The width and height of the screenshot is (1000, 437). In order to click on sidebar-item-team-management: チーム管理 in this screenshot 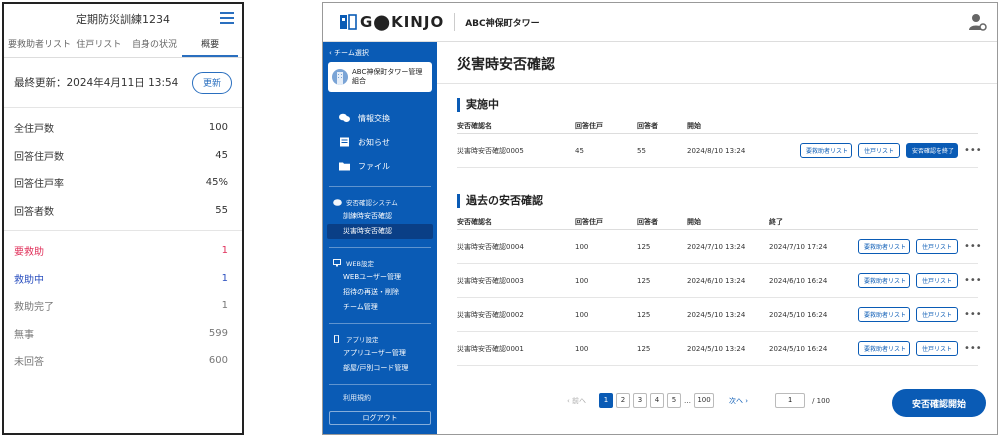, I will do `click(380, 307)`.